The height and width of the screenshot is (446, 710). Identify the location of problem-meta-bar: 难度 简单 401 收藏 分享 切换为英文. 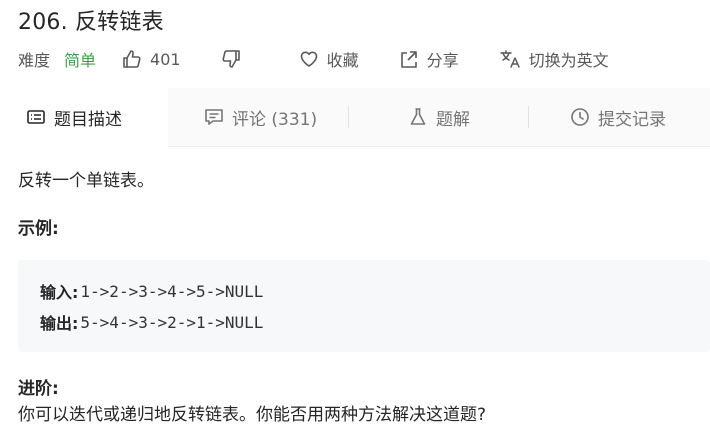
(313, 59).